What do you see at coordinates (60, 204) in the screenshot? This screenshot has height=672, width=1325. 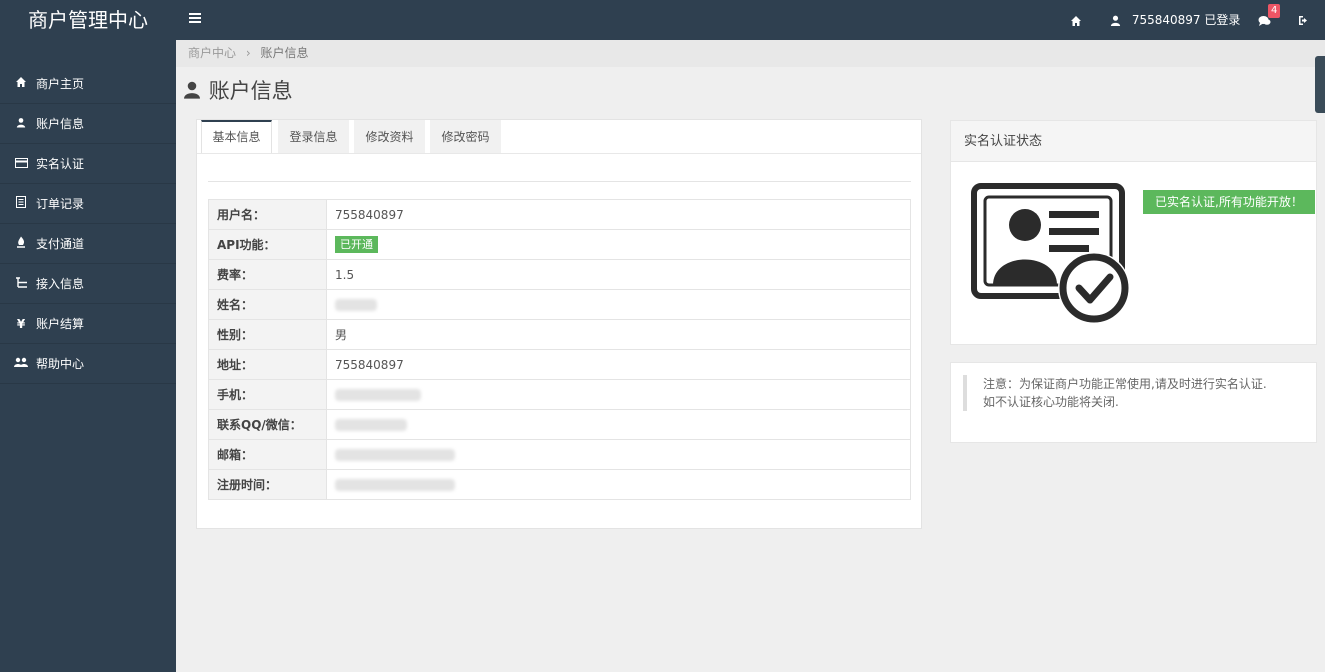 I see `sidebar-item-label: 订单记录` at bounding box center [60, 204].